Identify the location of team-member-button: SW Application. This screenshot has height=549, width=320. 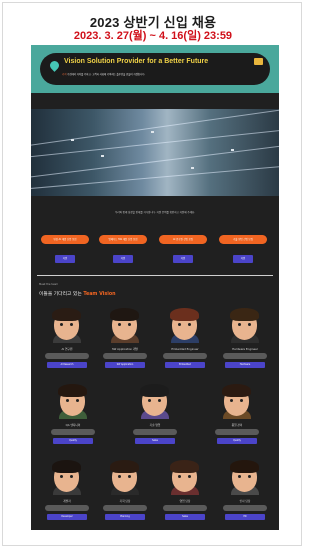
(125, 365).